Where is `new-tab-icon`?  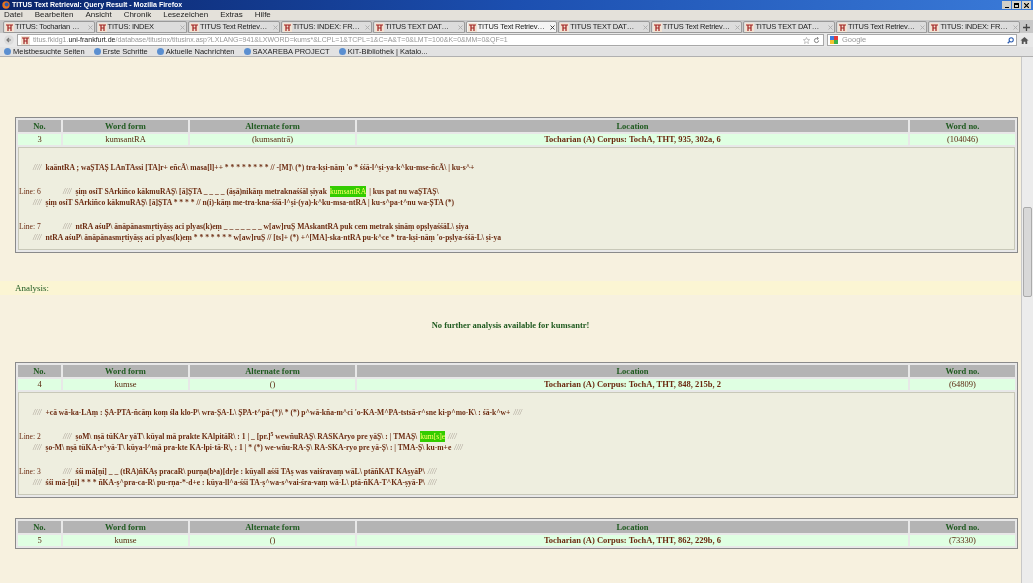
new-tab-icon is located at coordinates (1026, 27).